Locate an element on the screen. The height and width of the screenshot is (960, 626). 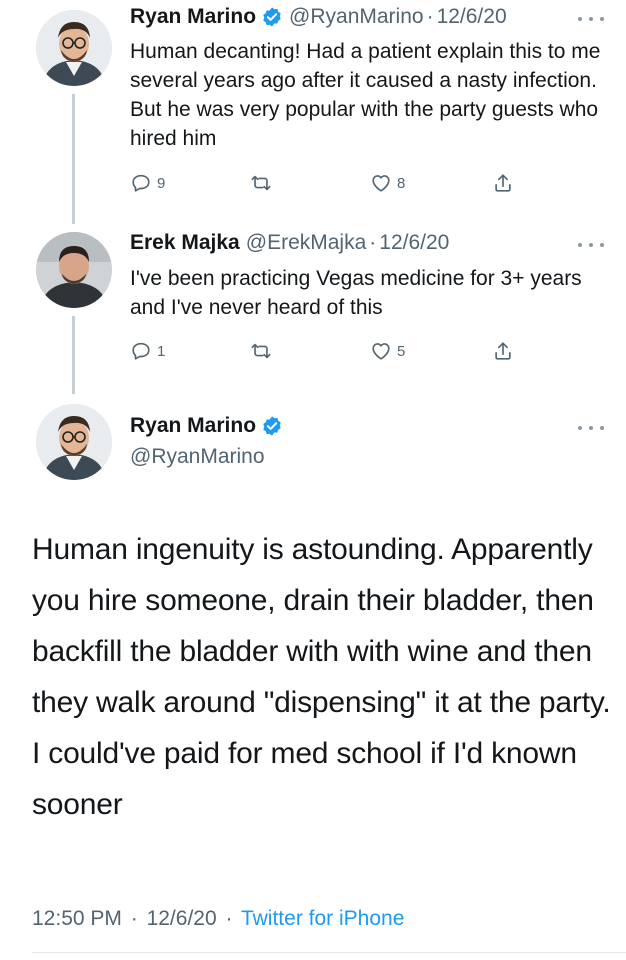
tweet-header: Ryan Marino @RyanMarino · 12/6/20 is located at coordinates (318, 17).